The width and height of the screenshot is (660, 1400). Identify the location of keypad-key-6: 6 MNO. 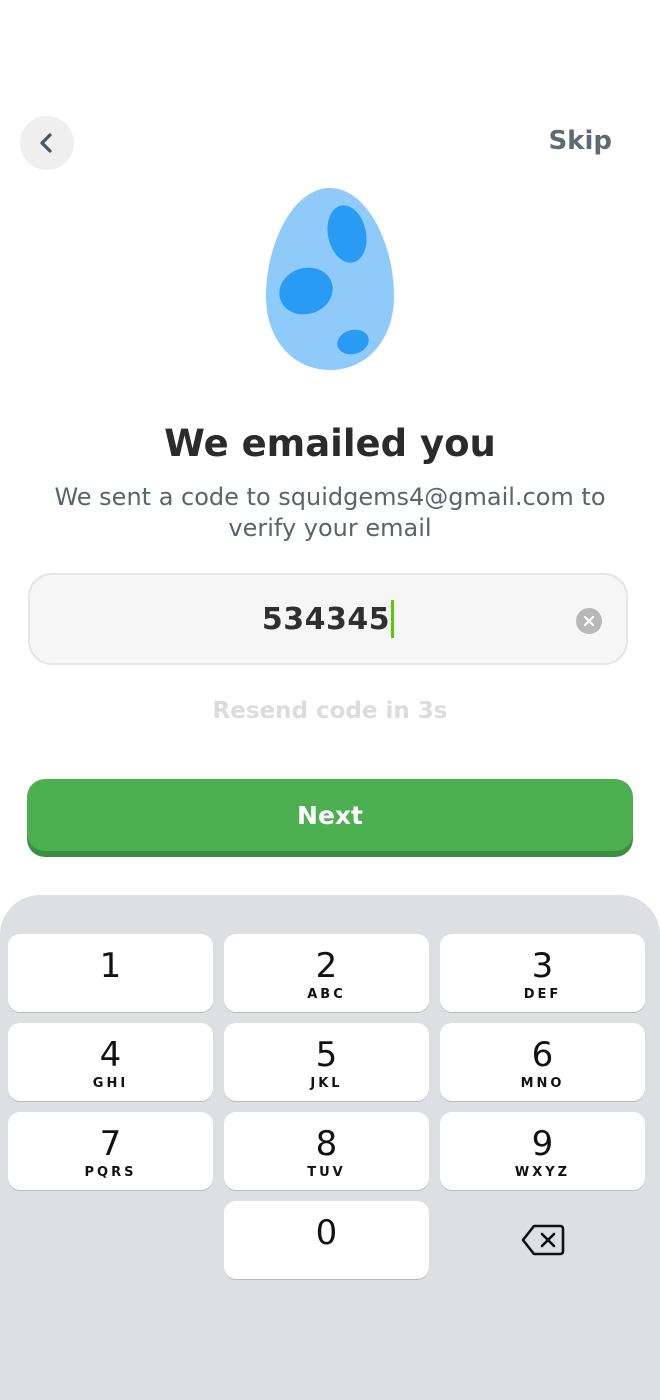
(542, 1062).